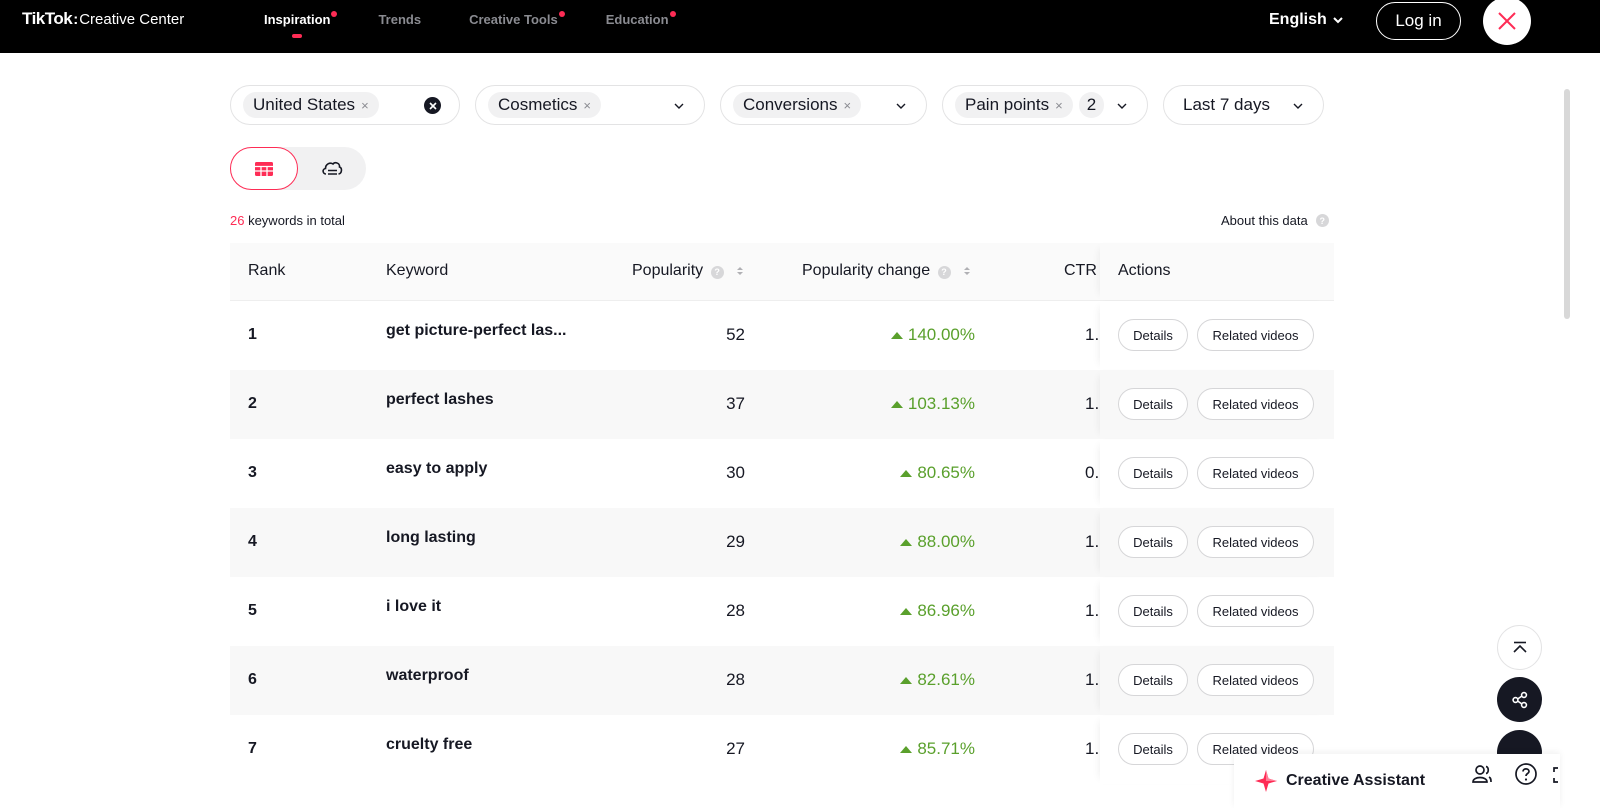  I want to click on keyword-cell: cruelty free, so click(429, 745).